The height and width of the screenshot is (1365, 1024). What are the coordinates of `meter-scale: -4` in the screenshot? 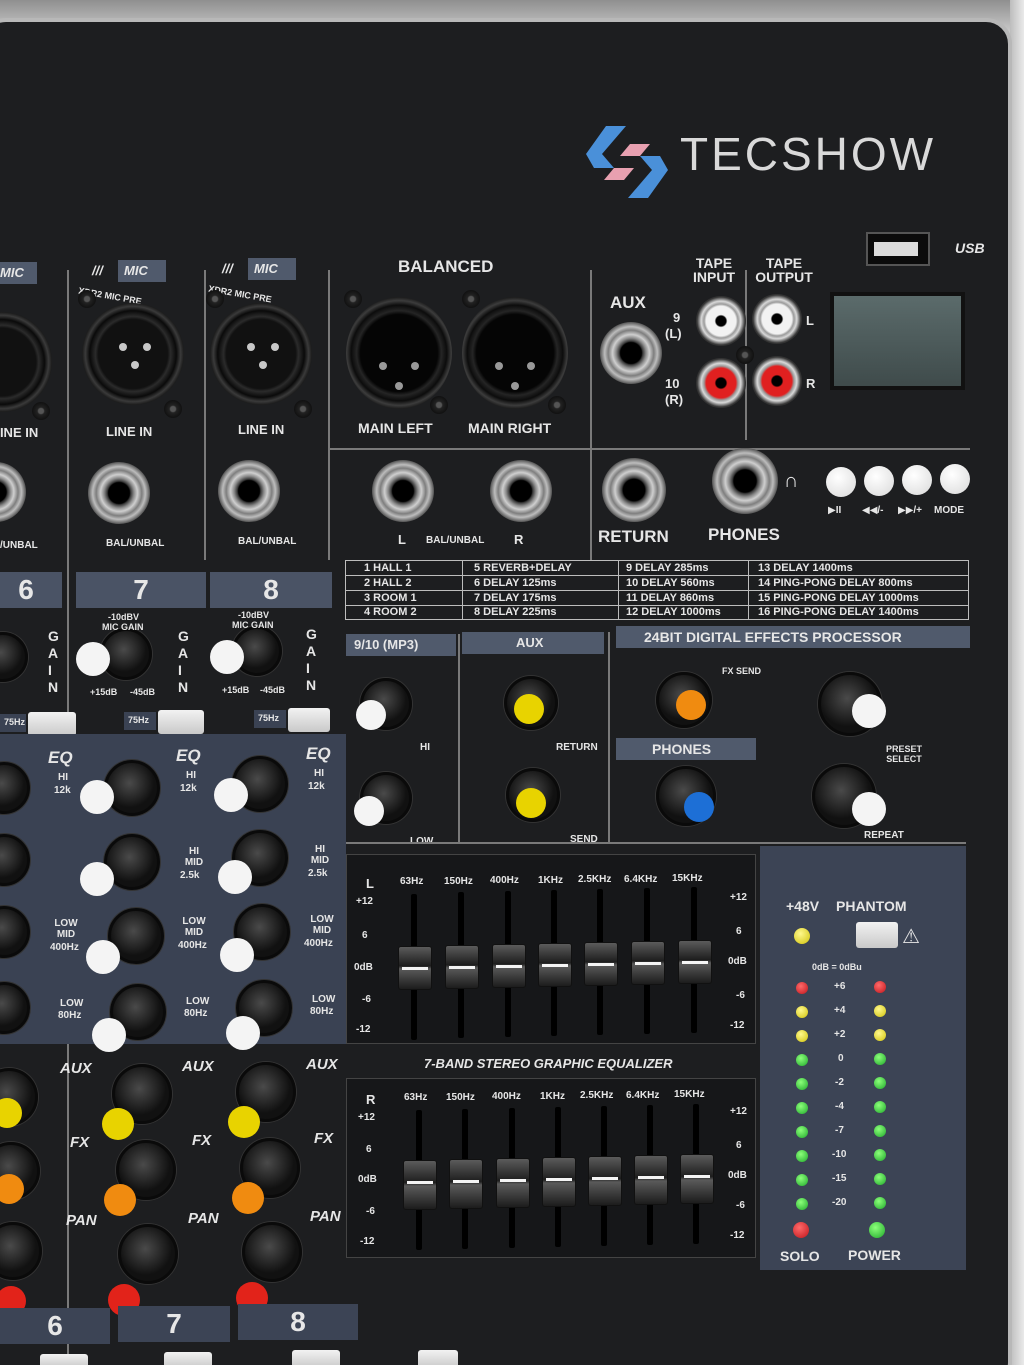 It's located at (839, 1106).